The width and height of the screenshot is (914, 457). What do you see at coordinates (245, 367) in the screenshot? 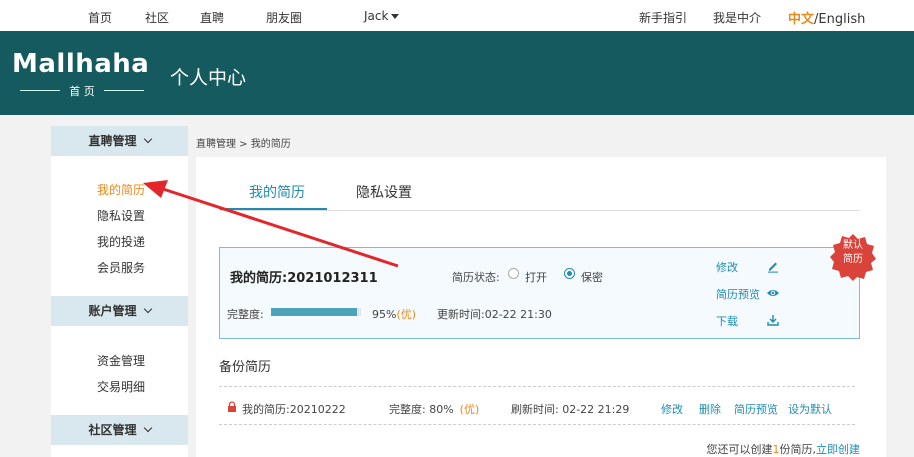
I see `backup-section-title: 备份简历` at bounding box center [245, 367].